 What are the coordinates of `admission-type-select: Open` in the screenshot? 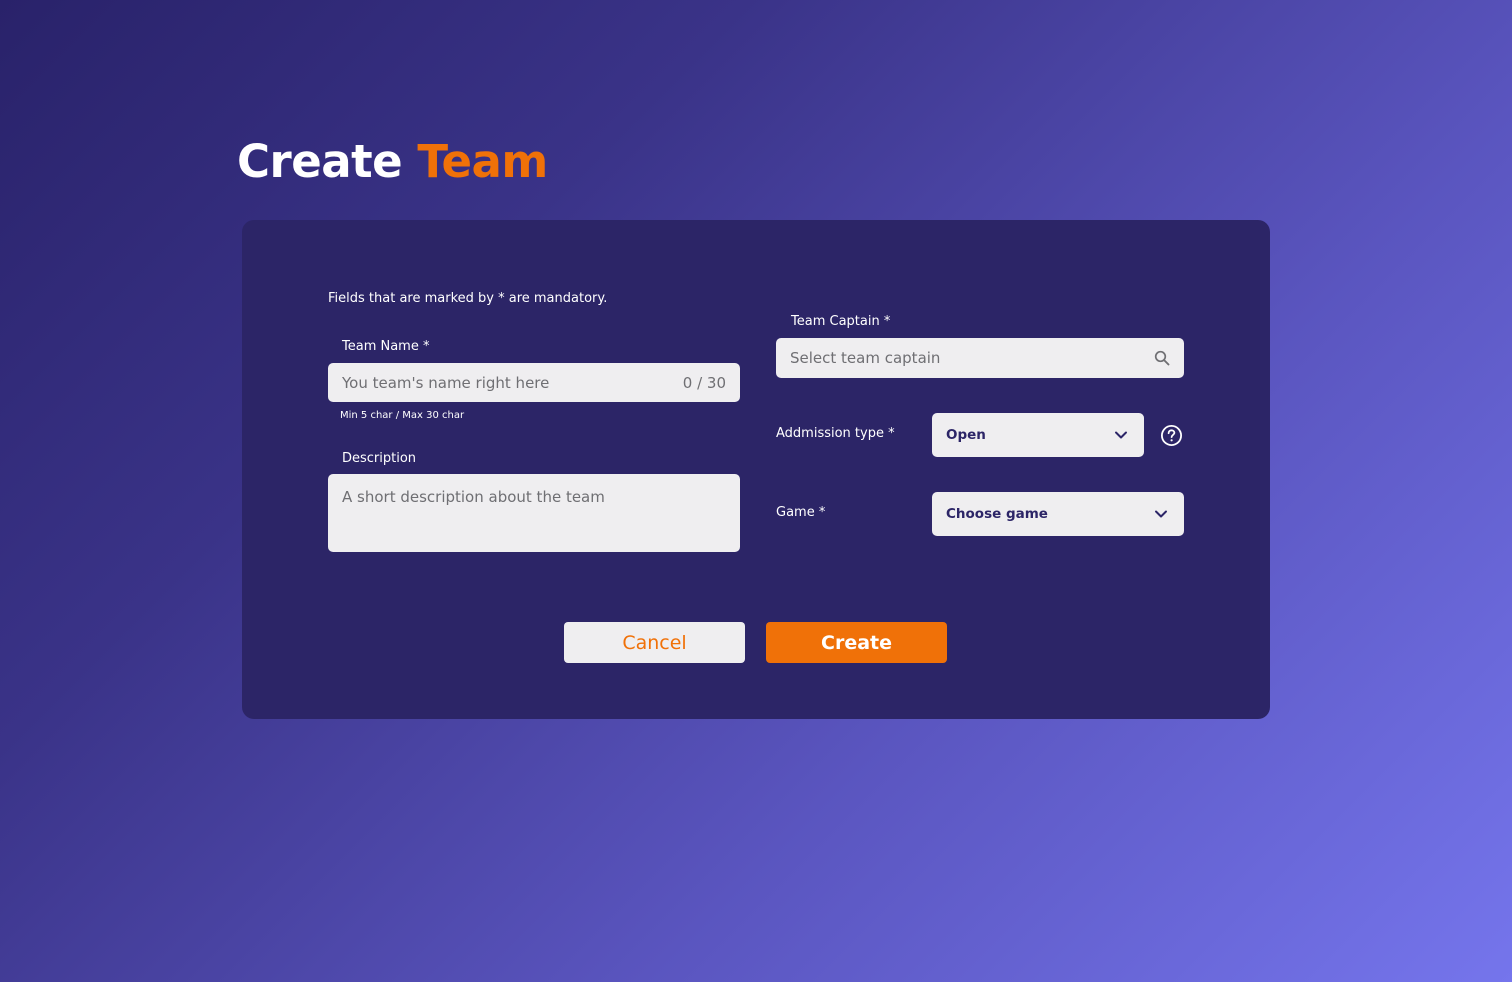 It's located at (1038, 435).